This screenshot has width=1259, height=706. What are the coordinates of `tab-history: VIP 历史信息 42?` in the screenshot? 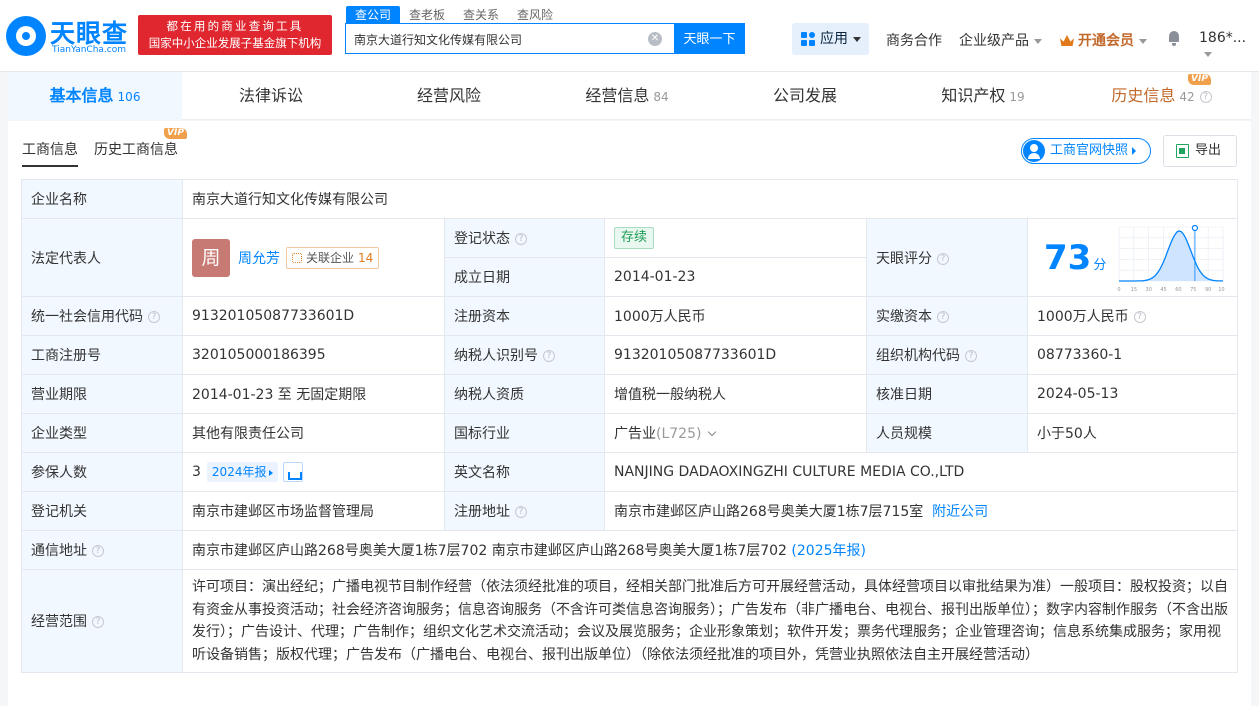 It's located at (1161, 96).